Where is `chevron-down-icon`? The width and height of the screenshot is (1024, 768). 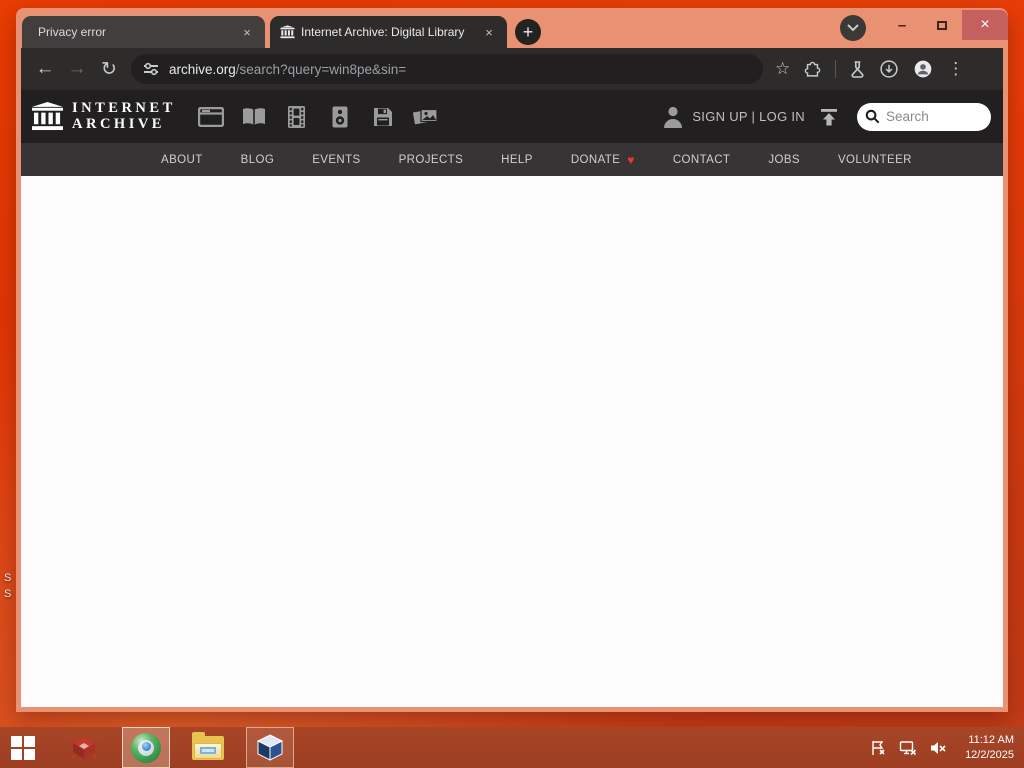 chevron-down-icon is located at coordinates (853, 28).